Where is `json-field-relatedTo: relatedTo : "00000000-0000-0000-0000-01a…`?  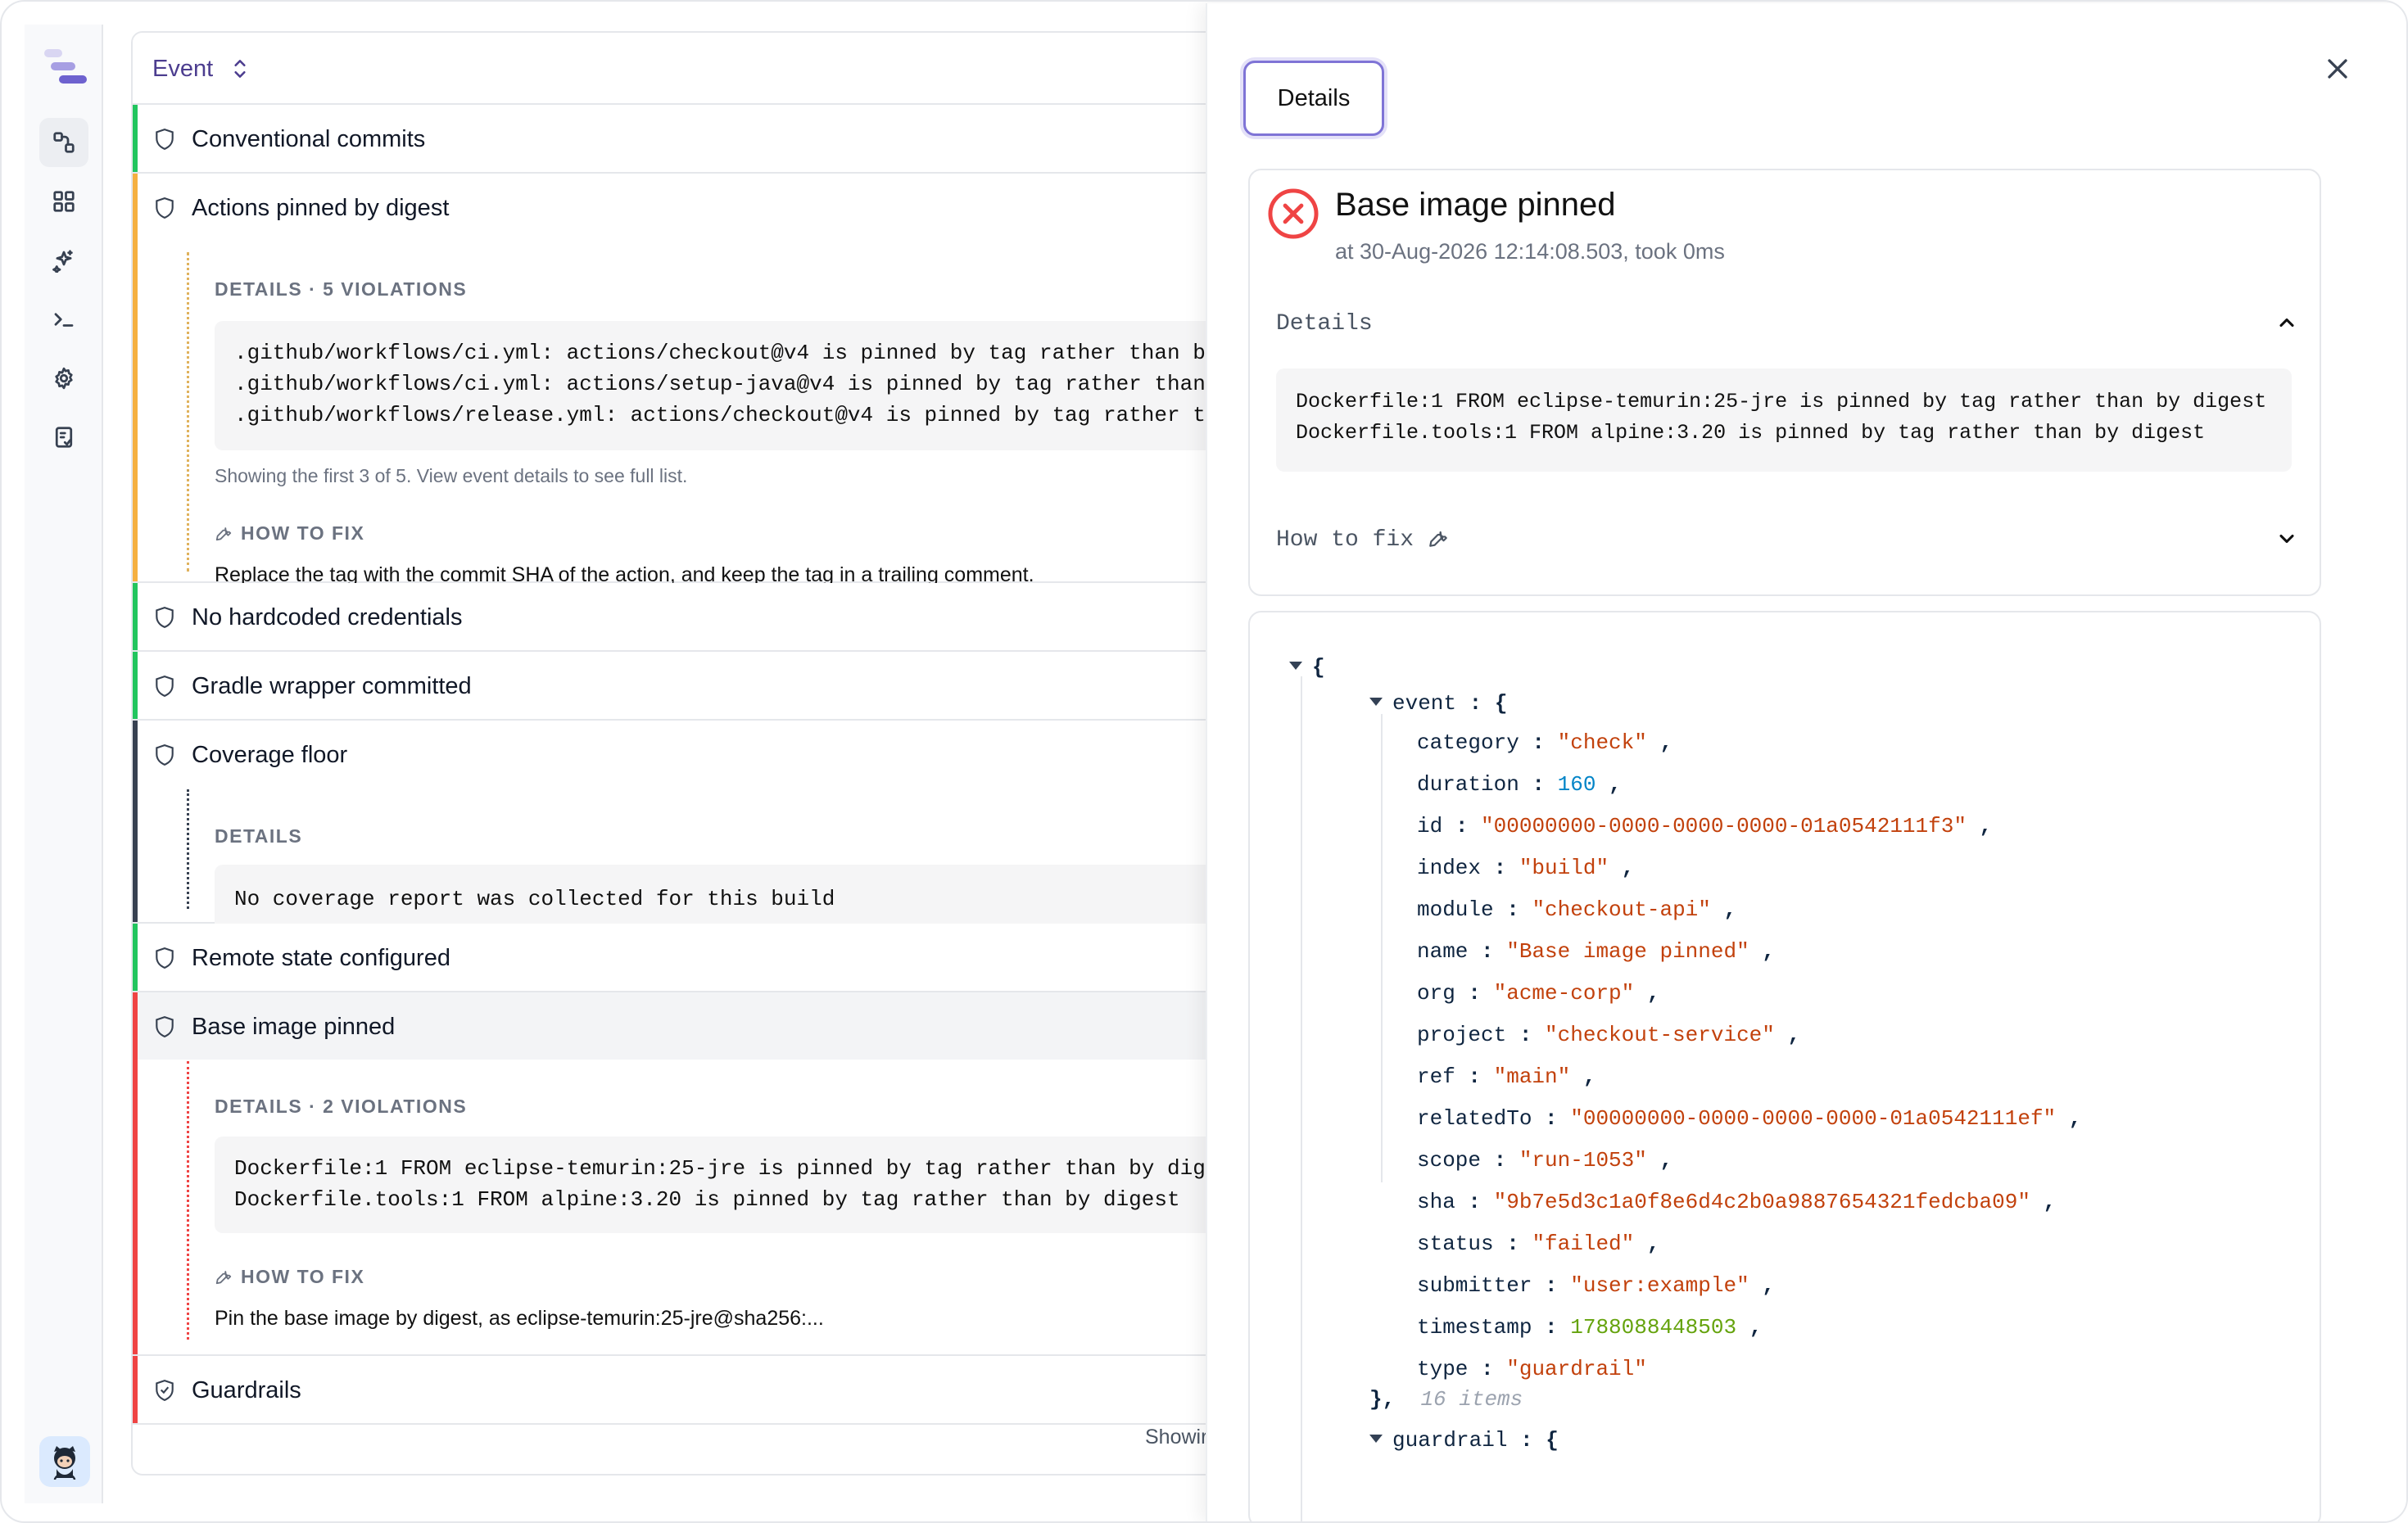
json-field-relatedTo: relatedTo : "00000000-0000-0000-0000-01a… is located at coordinates (1749, 1118).